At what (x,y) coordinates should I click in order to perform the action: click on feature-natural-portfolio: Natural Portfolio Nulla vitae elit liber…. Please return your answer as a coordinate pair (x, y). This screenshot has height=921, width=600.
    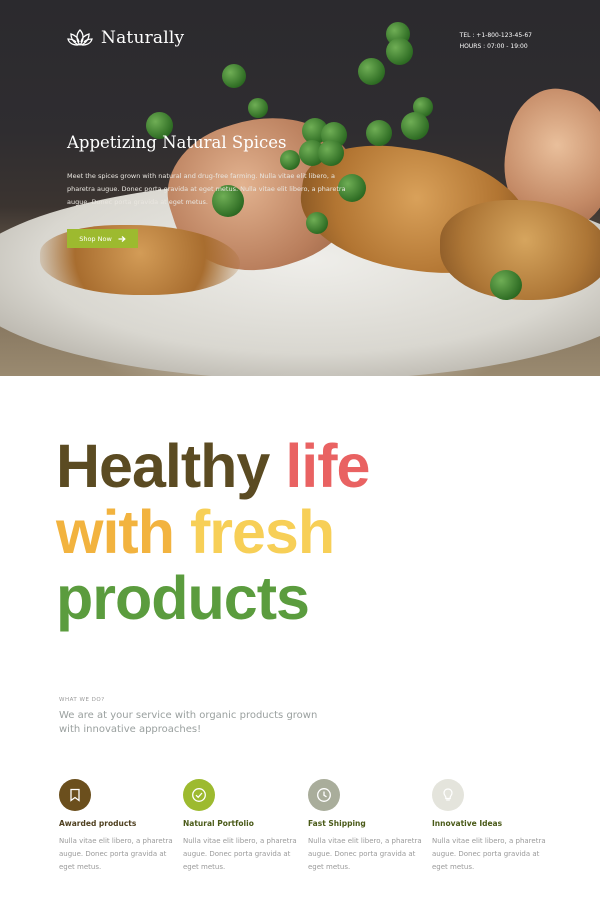
    Looking at the image, I should click on (243, 826).